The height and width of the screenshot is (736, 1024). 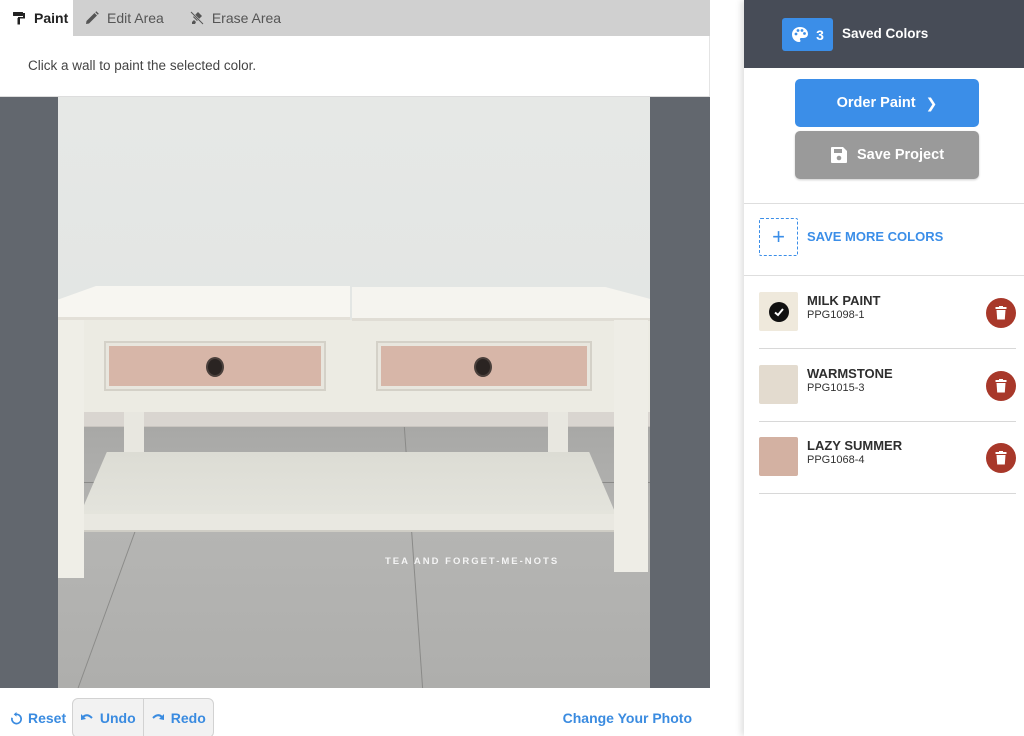 I want to click on tool-tabs: Paint Edit Area Erase Area, so click(x=355, y=18).